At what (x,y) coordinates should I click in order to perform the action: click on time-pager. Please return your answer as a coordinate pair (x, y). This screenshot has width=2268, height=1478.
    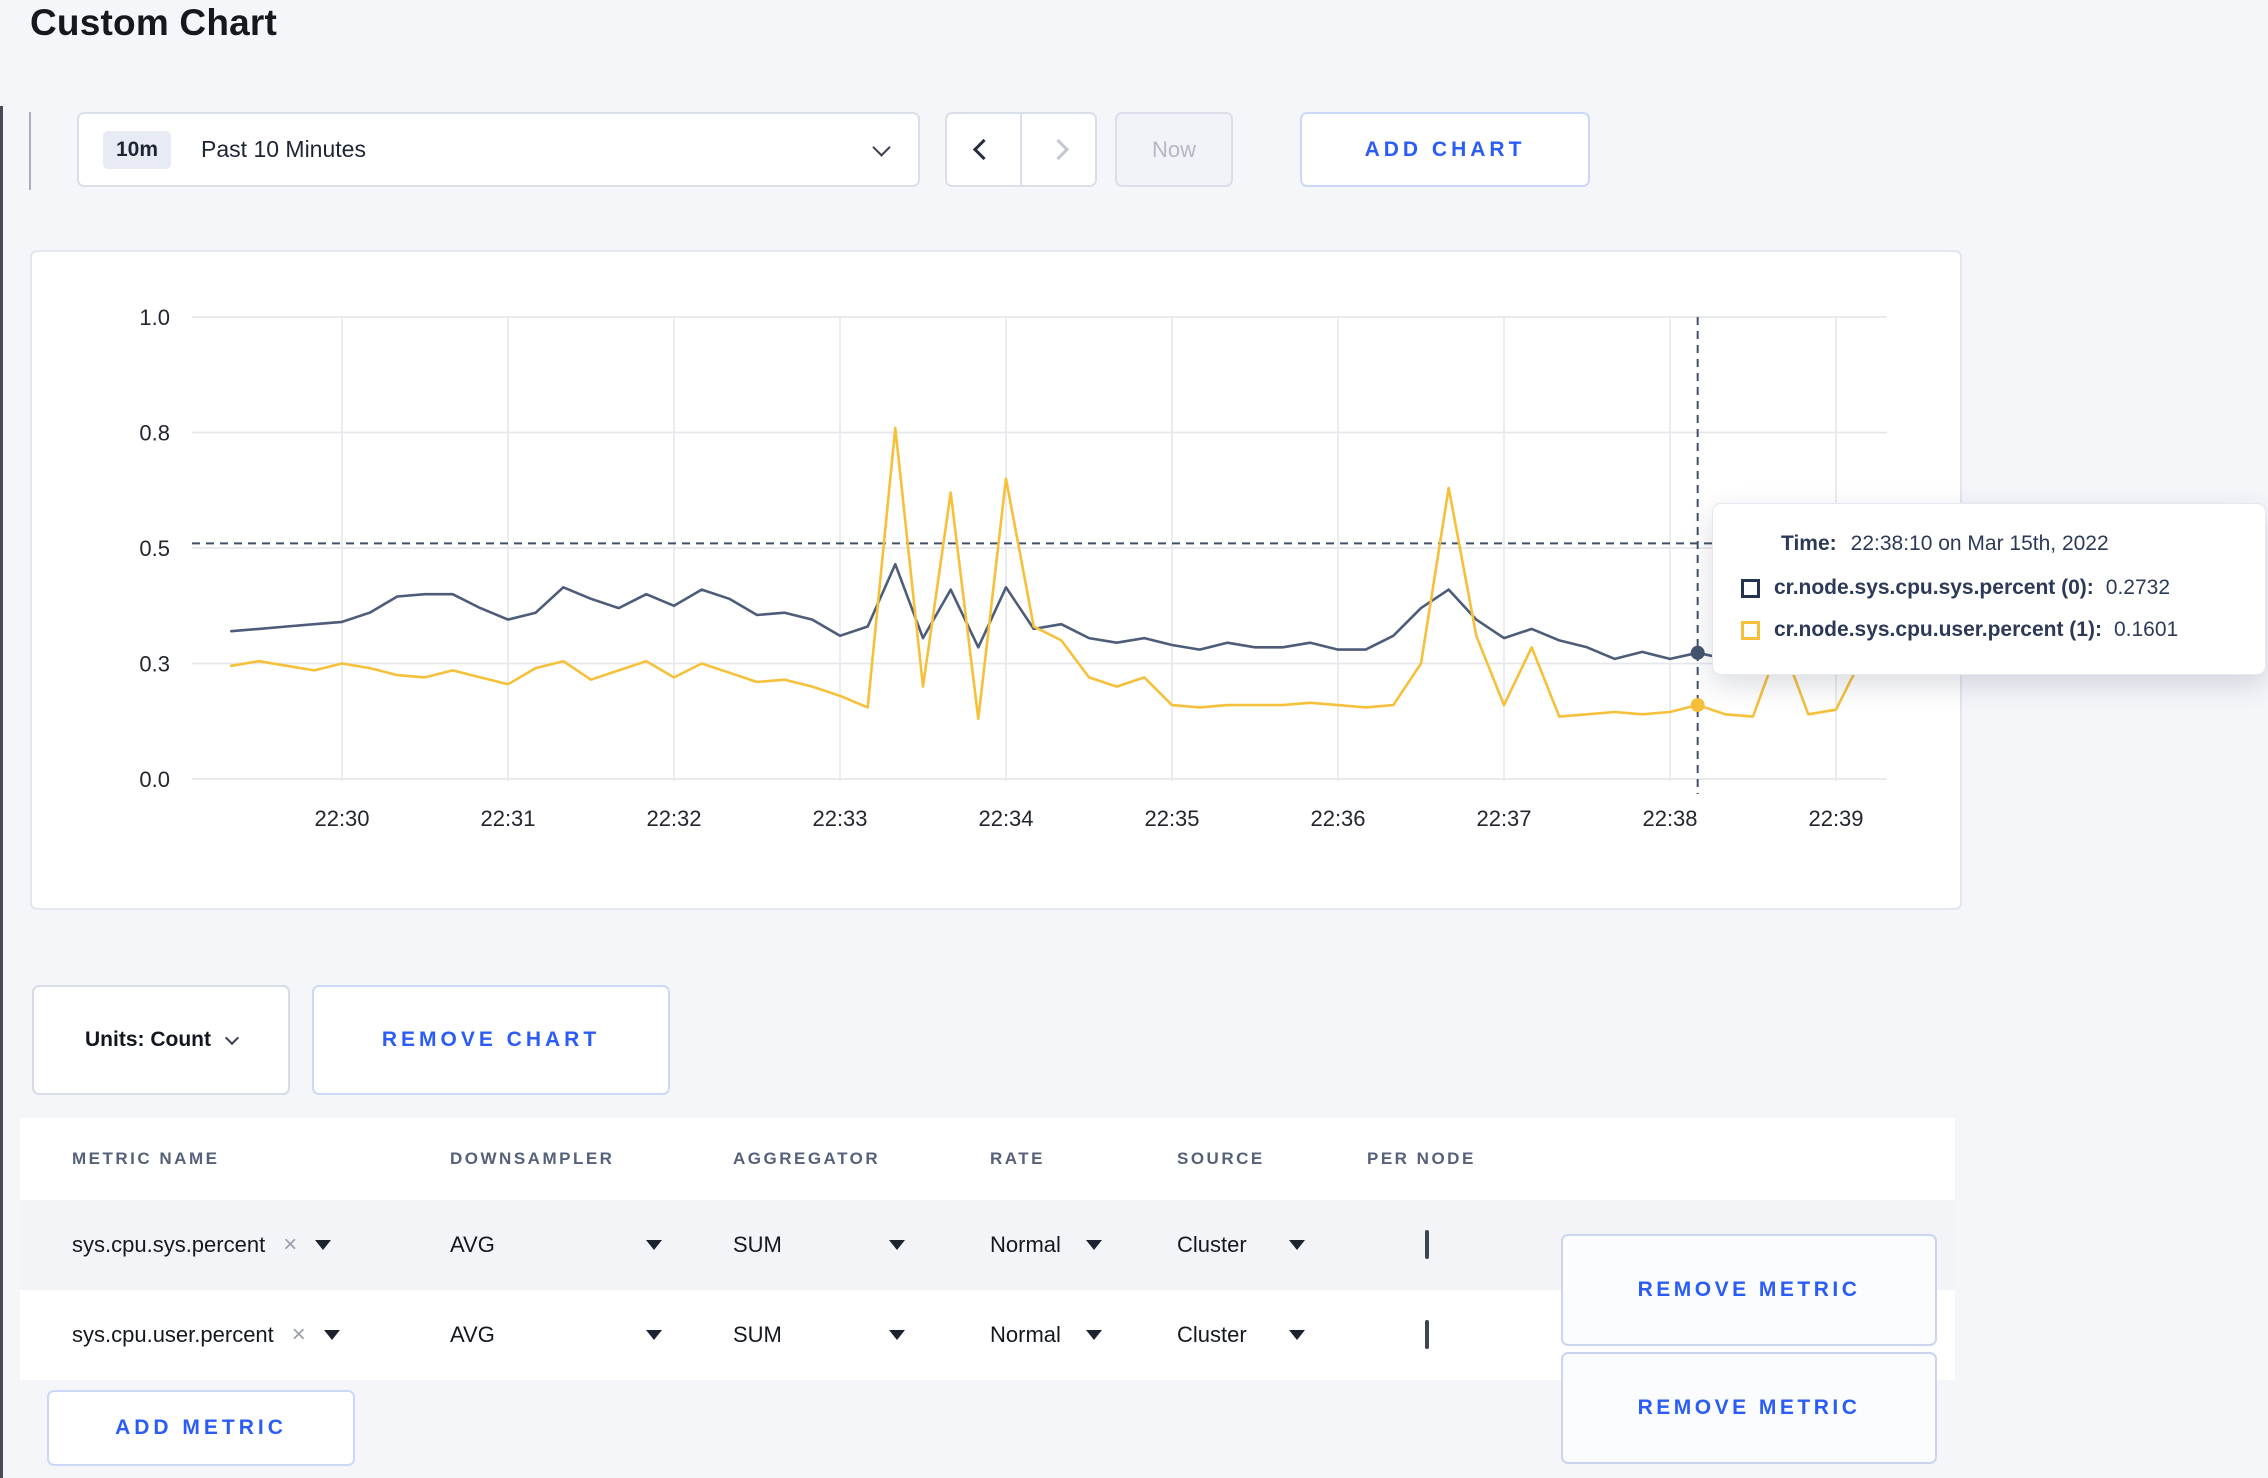
    Looking at the image, I should click on (1021, 149).